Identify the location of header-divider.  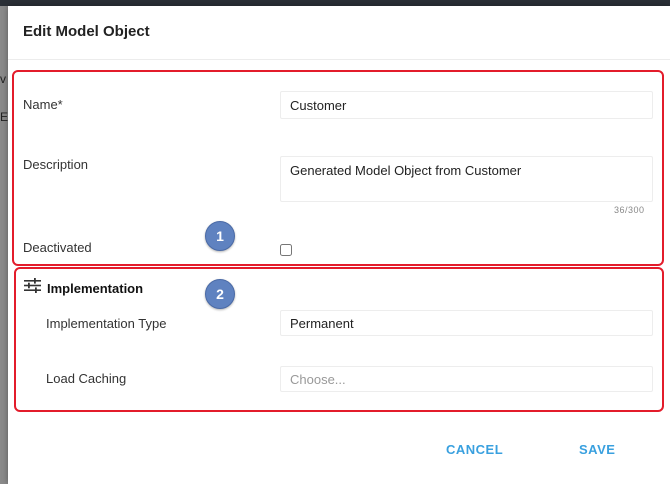
(339, 59).